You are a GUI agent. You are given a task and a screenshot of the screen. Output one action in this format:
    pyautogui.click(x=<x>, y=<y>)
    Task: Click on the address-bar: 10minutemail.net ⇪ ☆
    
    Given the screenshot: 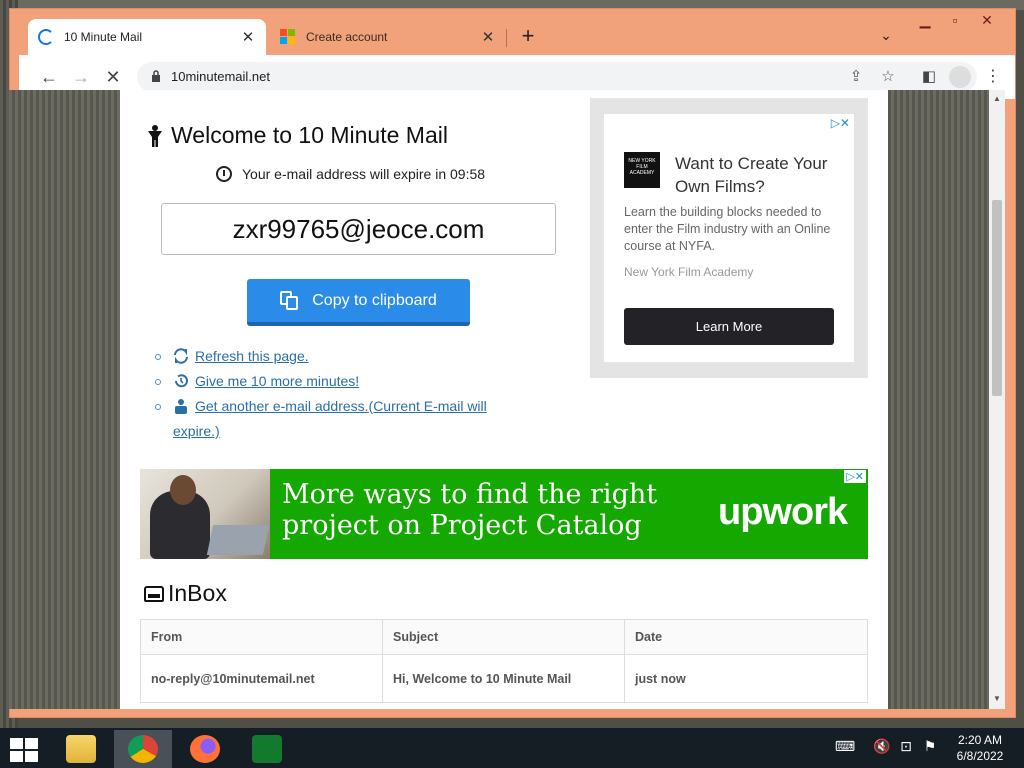 What is the action you would take?
    pyautogui.click(x=557, y=77)
    